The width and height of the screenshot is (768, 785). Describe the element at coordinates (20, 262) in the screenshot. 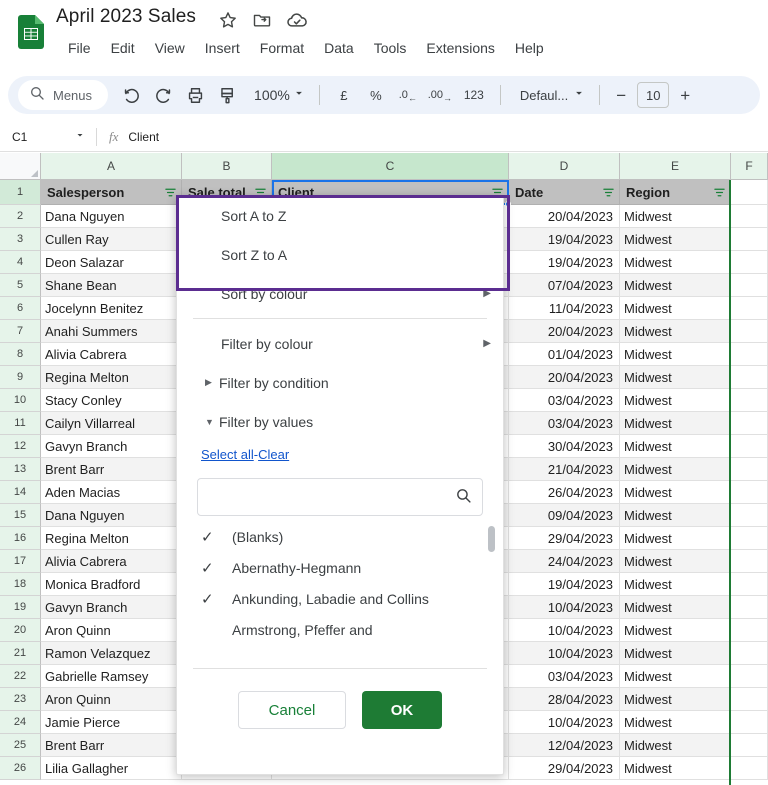

I see `row-header: 4` at that location.